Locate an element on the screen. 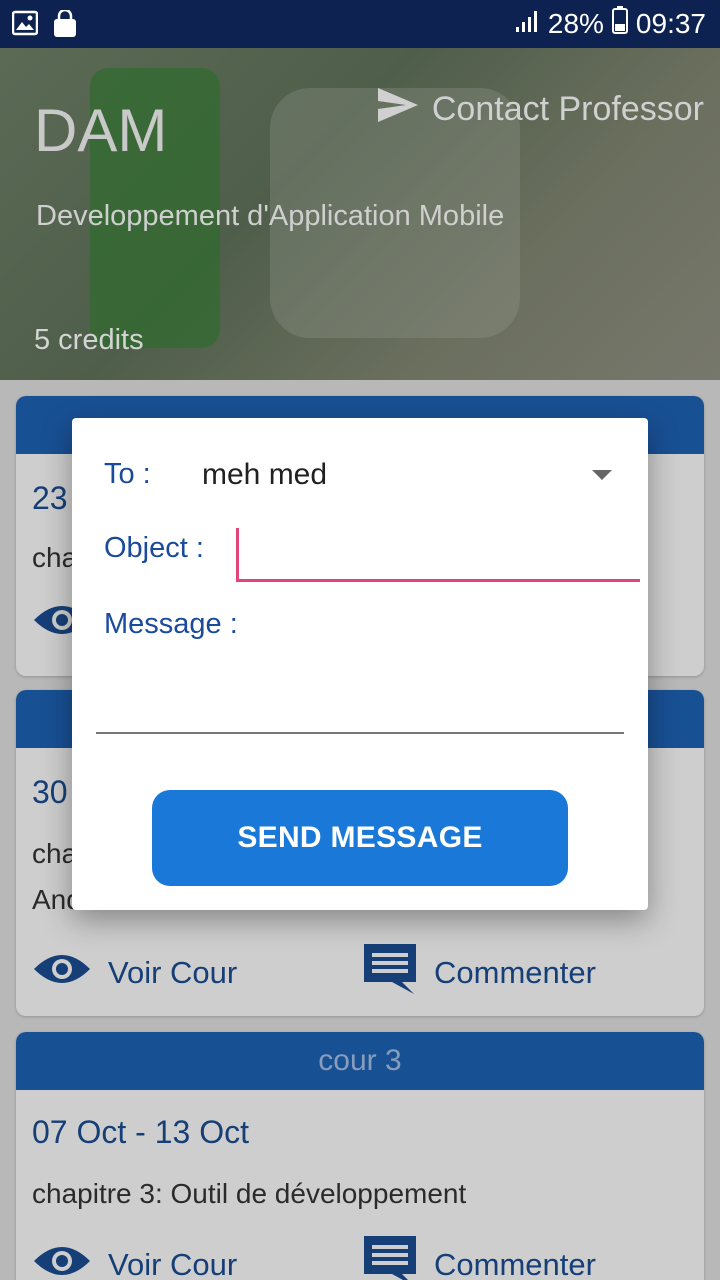 The width and height of the screenshot is (720, 1280). image-notification-icon is located at coordinates (25, 26).